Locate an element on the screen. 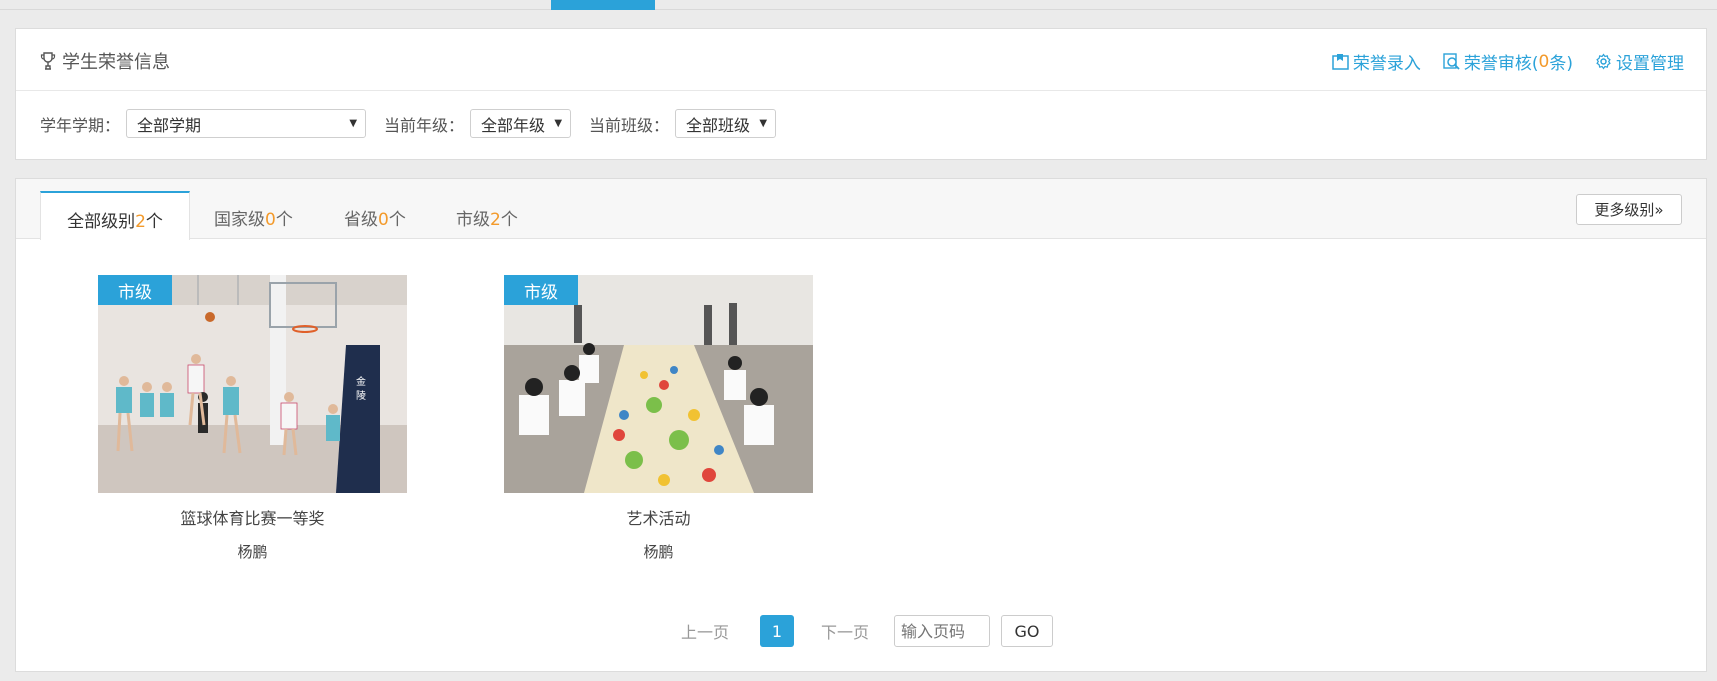  page-title: 学生荣誉信息 is located at coordinates (105, 61).